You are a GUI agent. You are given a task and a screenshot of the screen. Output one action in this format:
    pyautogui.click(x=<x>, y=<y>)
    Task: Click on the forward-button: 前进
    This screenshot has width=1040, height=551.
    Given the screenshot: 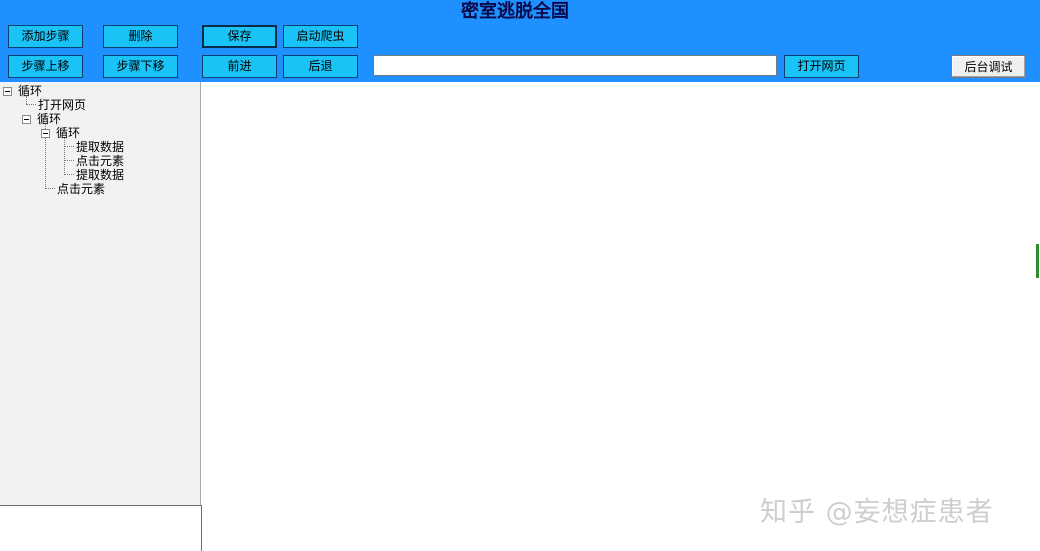 What is the action you would take?
    pyautogui.click(x=239, y=66)
    